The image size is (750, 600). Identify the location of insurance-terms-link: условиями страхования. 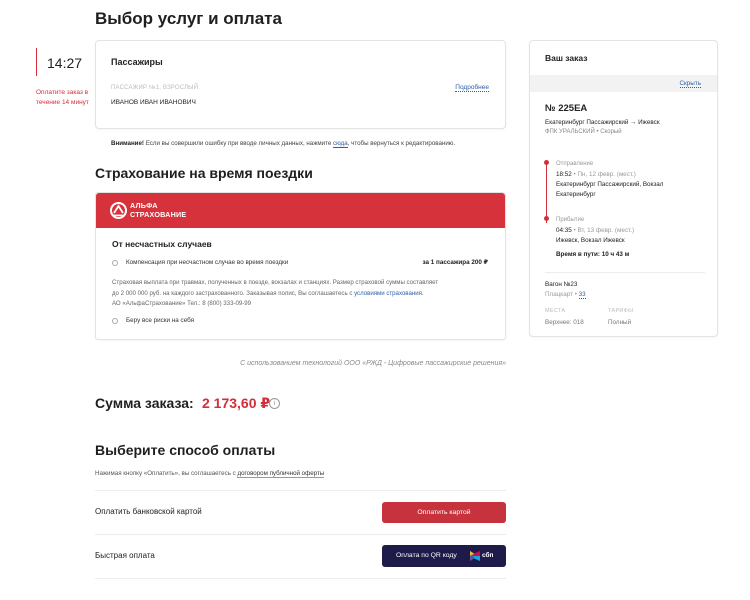
(388, 293).